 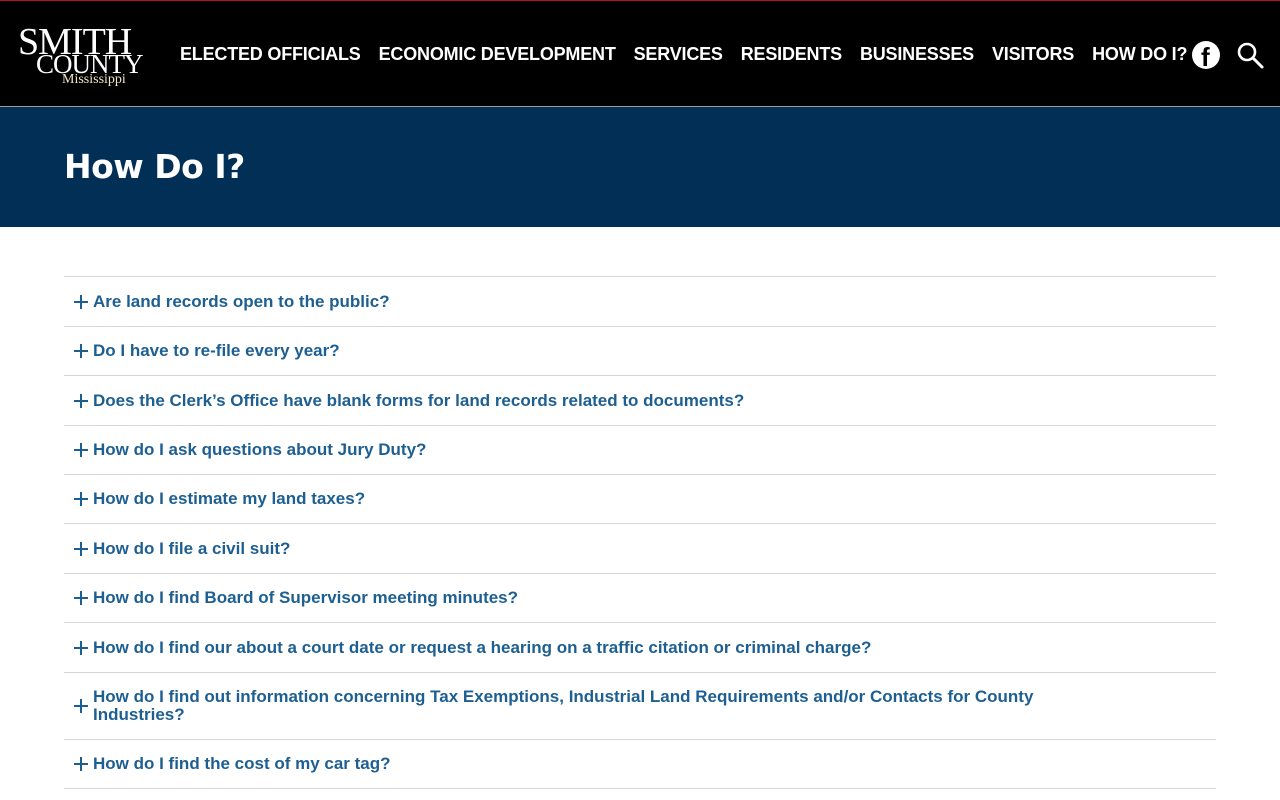 I want to click on nav-businesses: BUSINESSES, so click(x=917, y=54).